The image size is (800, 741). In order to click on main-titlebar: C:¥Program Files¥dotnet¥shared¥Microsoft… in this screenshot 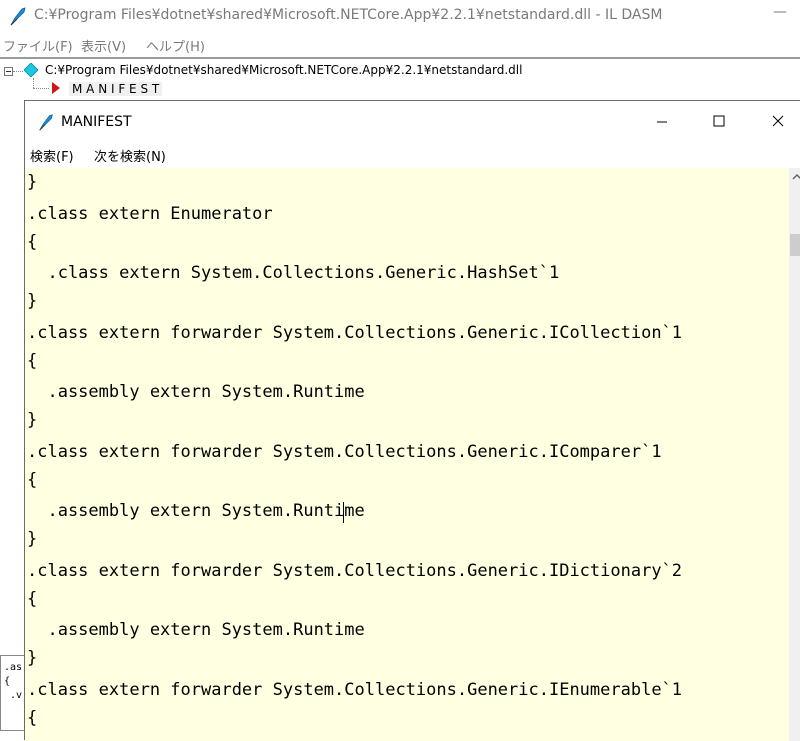, I will do `click(400, 16)`.